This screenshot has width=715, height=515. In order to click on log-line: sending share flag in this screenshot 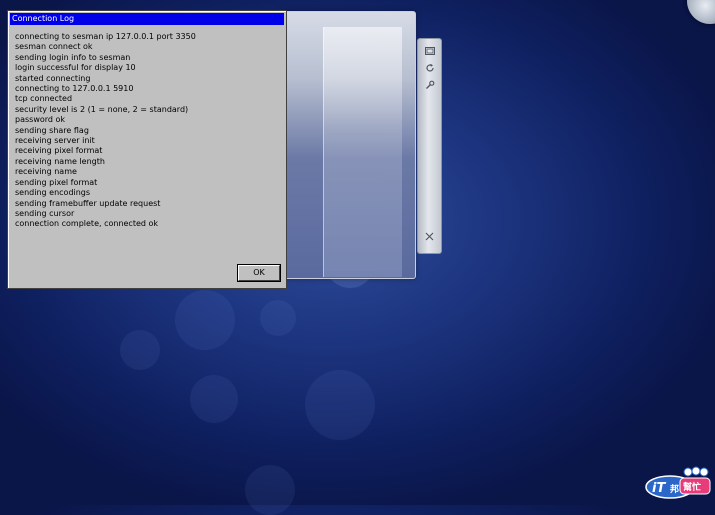, I will do `click(52, 130)`.